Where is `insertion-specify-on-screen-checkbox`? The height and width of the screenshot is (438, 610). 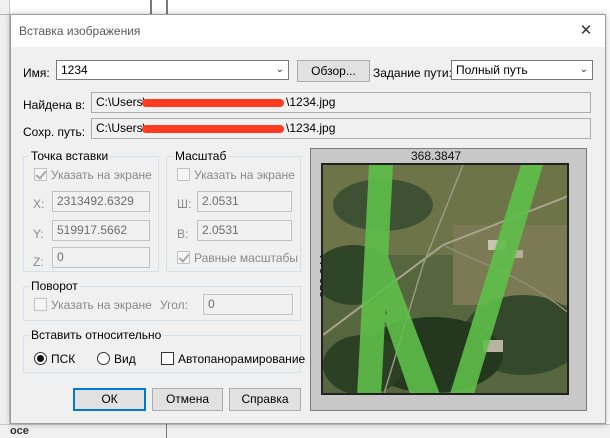 insertion-specify-on-screen-checkbox is located at coordinates (40, 174).